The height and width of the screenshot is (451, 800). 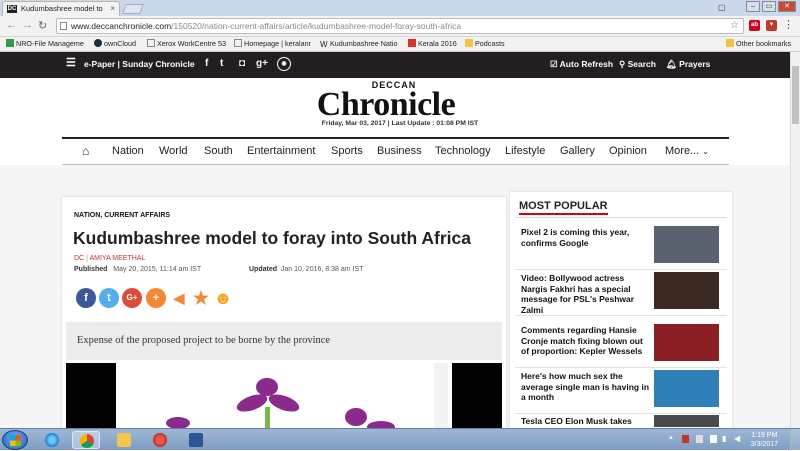 I want to click on green-grid-icon, so click(x=10, y=43).